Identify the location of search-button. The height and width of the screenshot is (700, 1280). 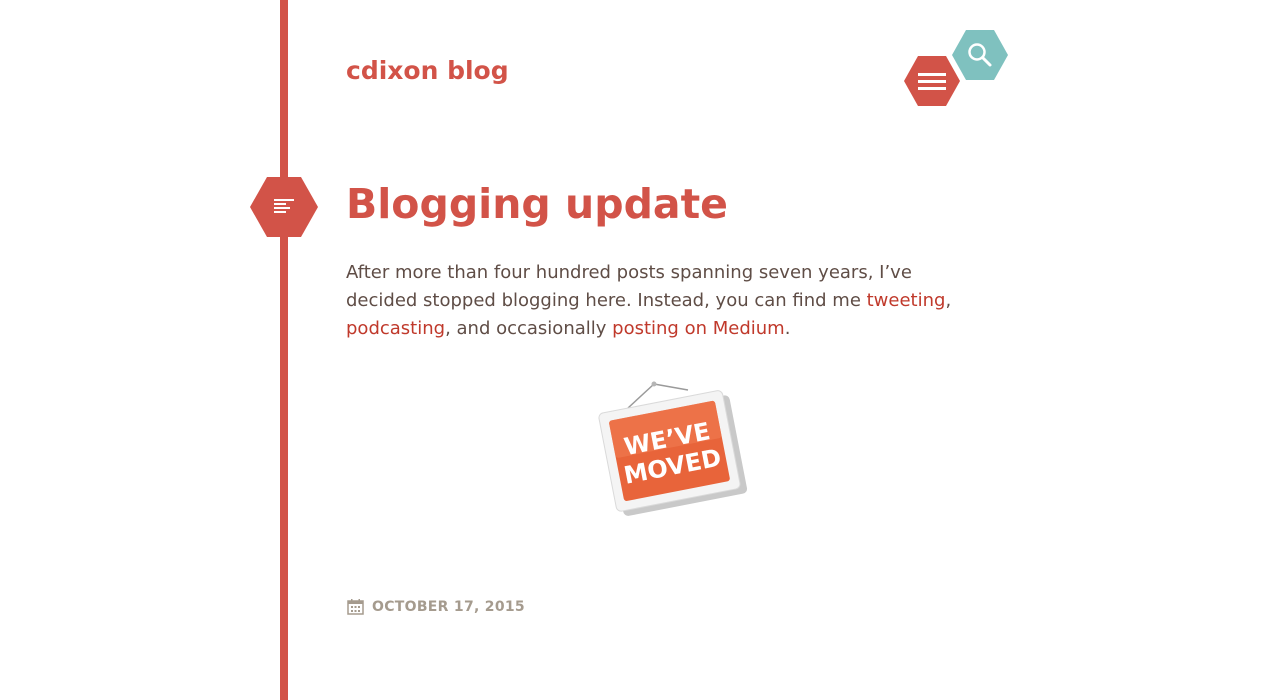
(980, 55).